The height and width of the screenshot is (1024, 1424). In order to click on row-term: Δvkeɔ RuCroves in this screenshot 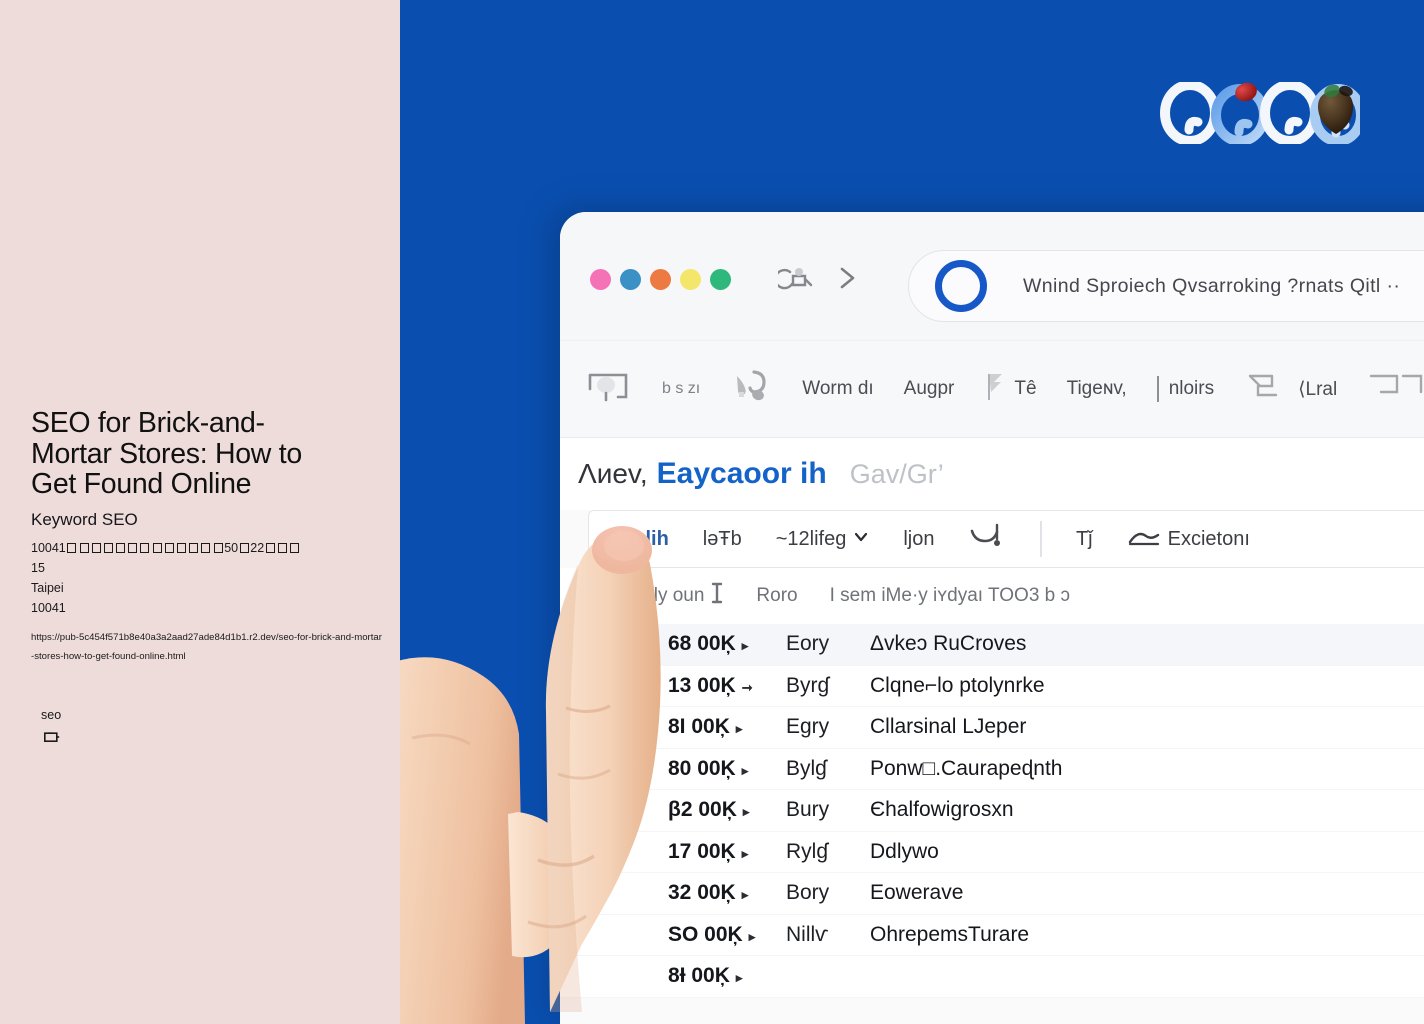, I will do `click(948, 644)`.